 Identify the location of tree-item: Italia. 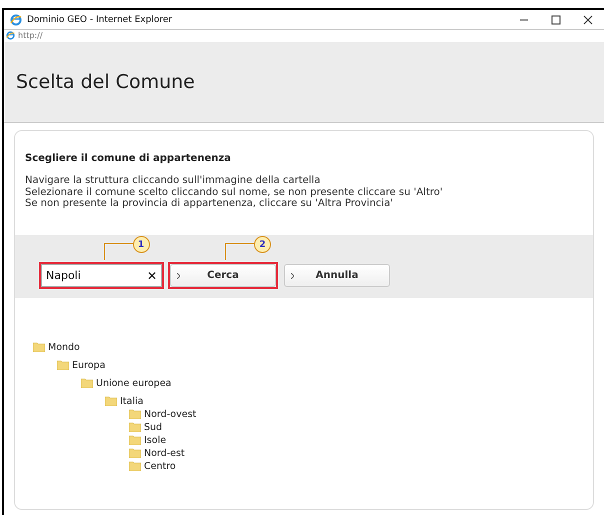
(132, 401).